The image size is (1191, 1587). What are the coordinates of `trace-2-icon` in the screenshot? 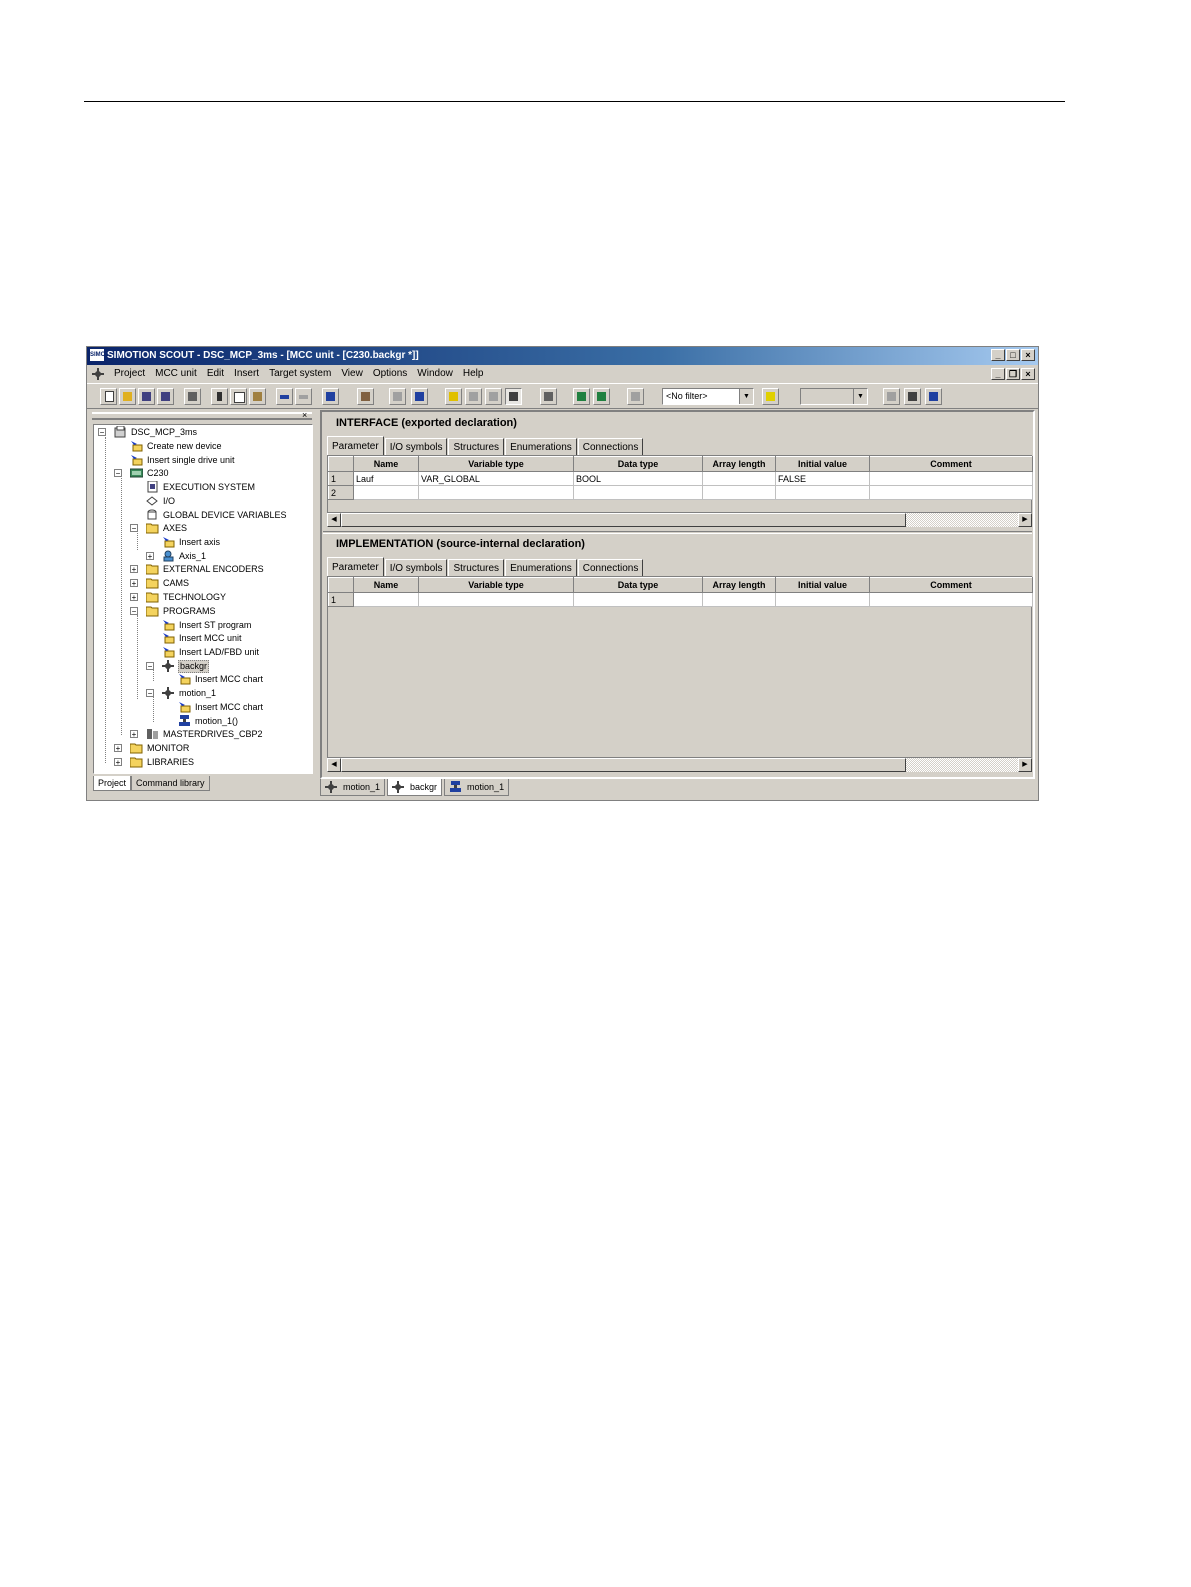 It's located at (601, 396).